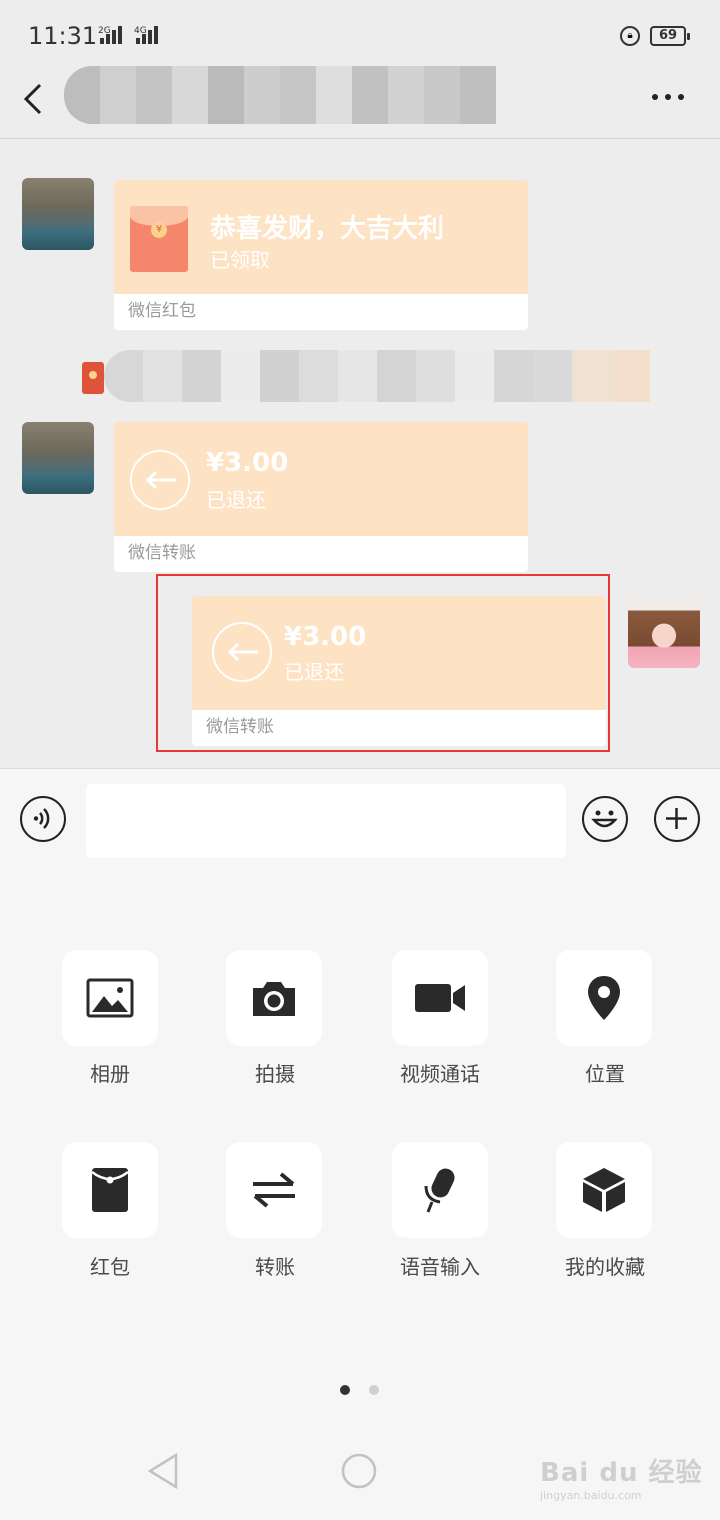 This screenshot has width=720, height=1520. I want to click on transfer-return-icon, so click(160, 480).